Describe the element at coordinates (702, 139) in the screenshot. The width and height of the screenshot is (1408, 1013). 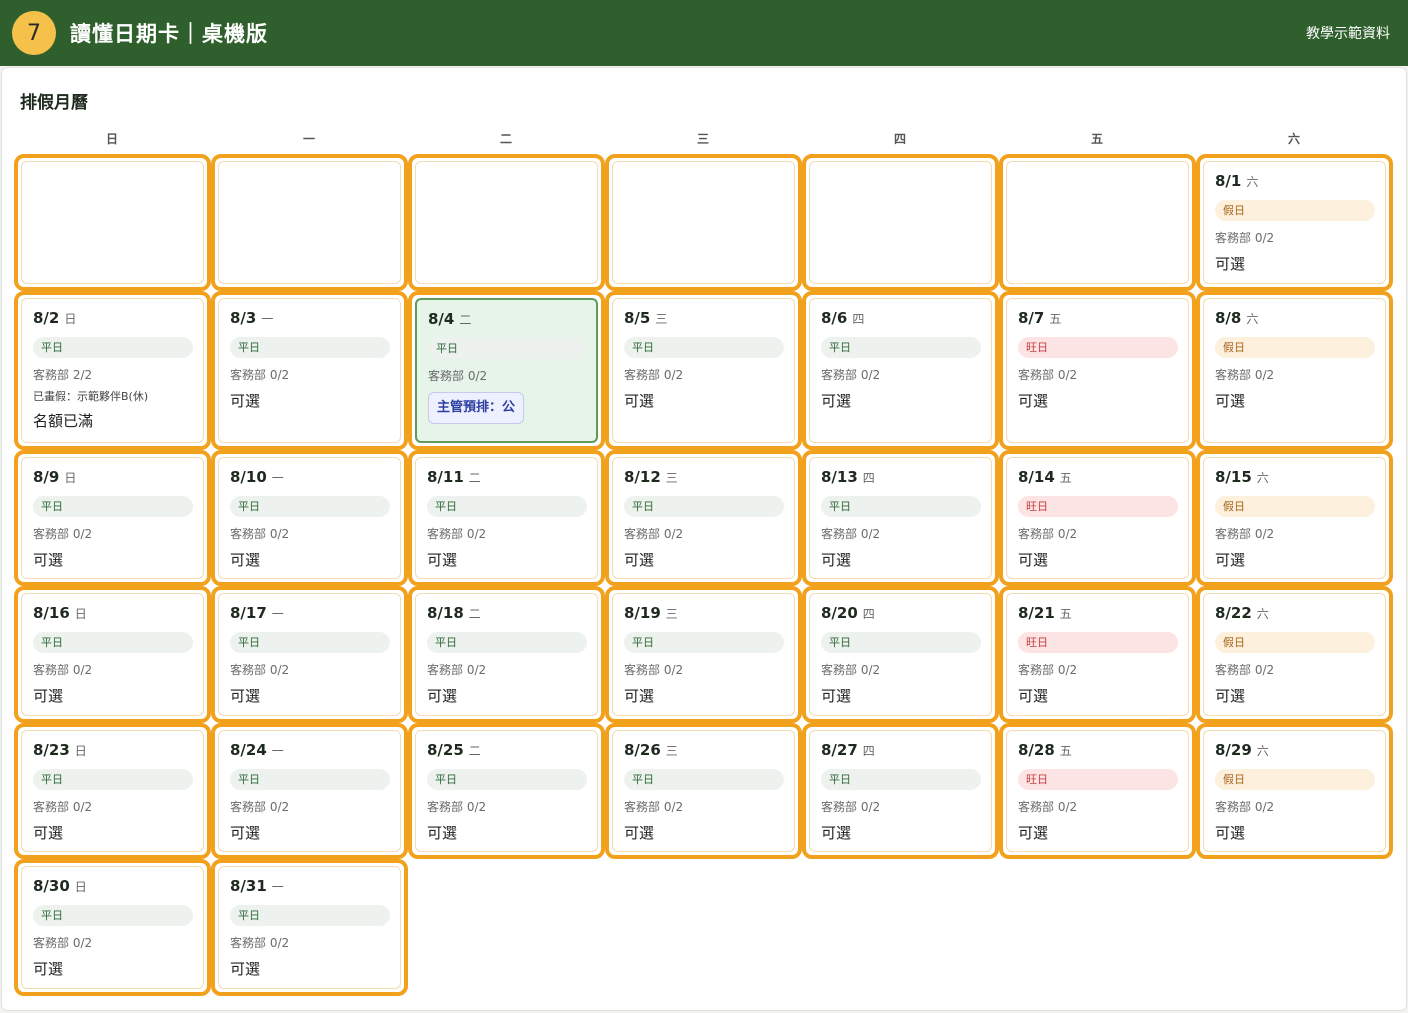
I see `weekday-header: 三` at that location.